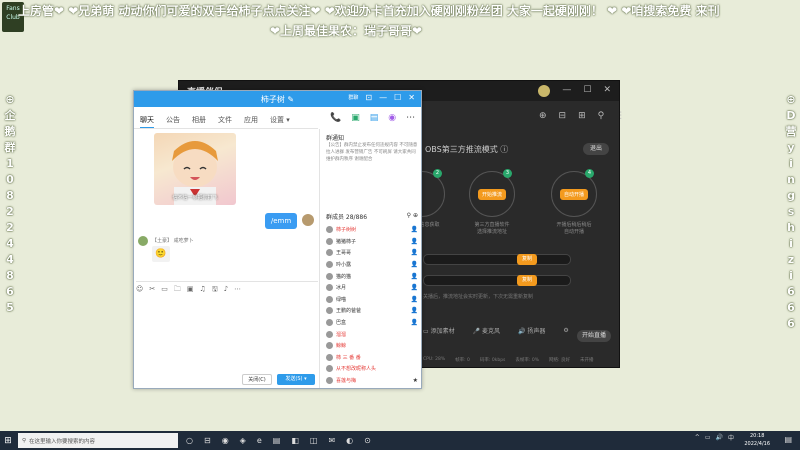 Image resolution: width=800 pixels, height=450 pixels. Describe the element at coordinates (596, 149) in the screenshot. I see `obs-exit-button: 退出` at that location.